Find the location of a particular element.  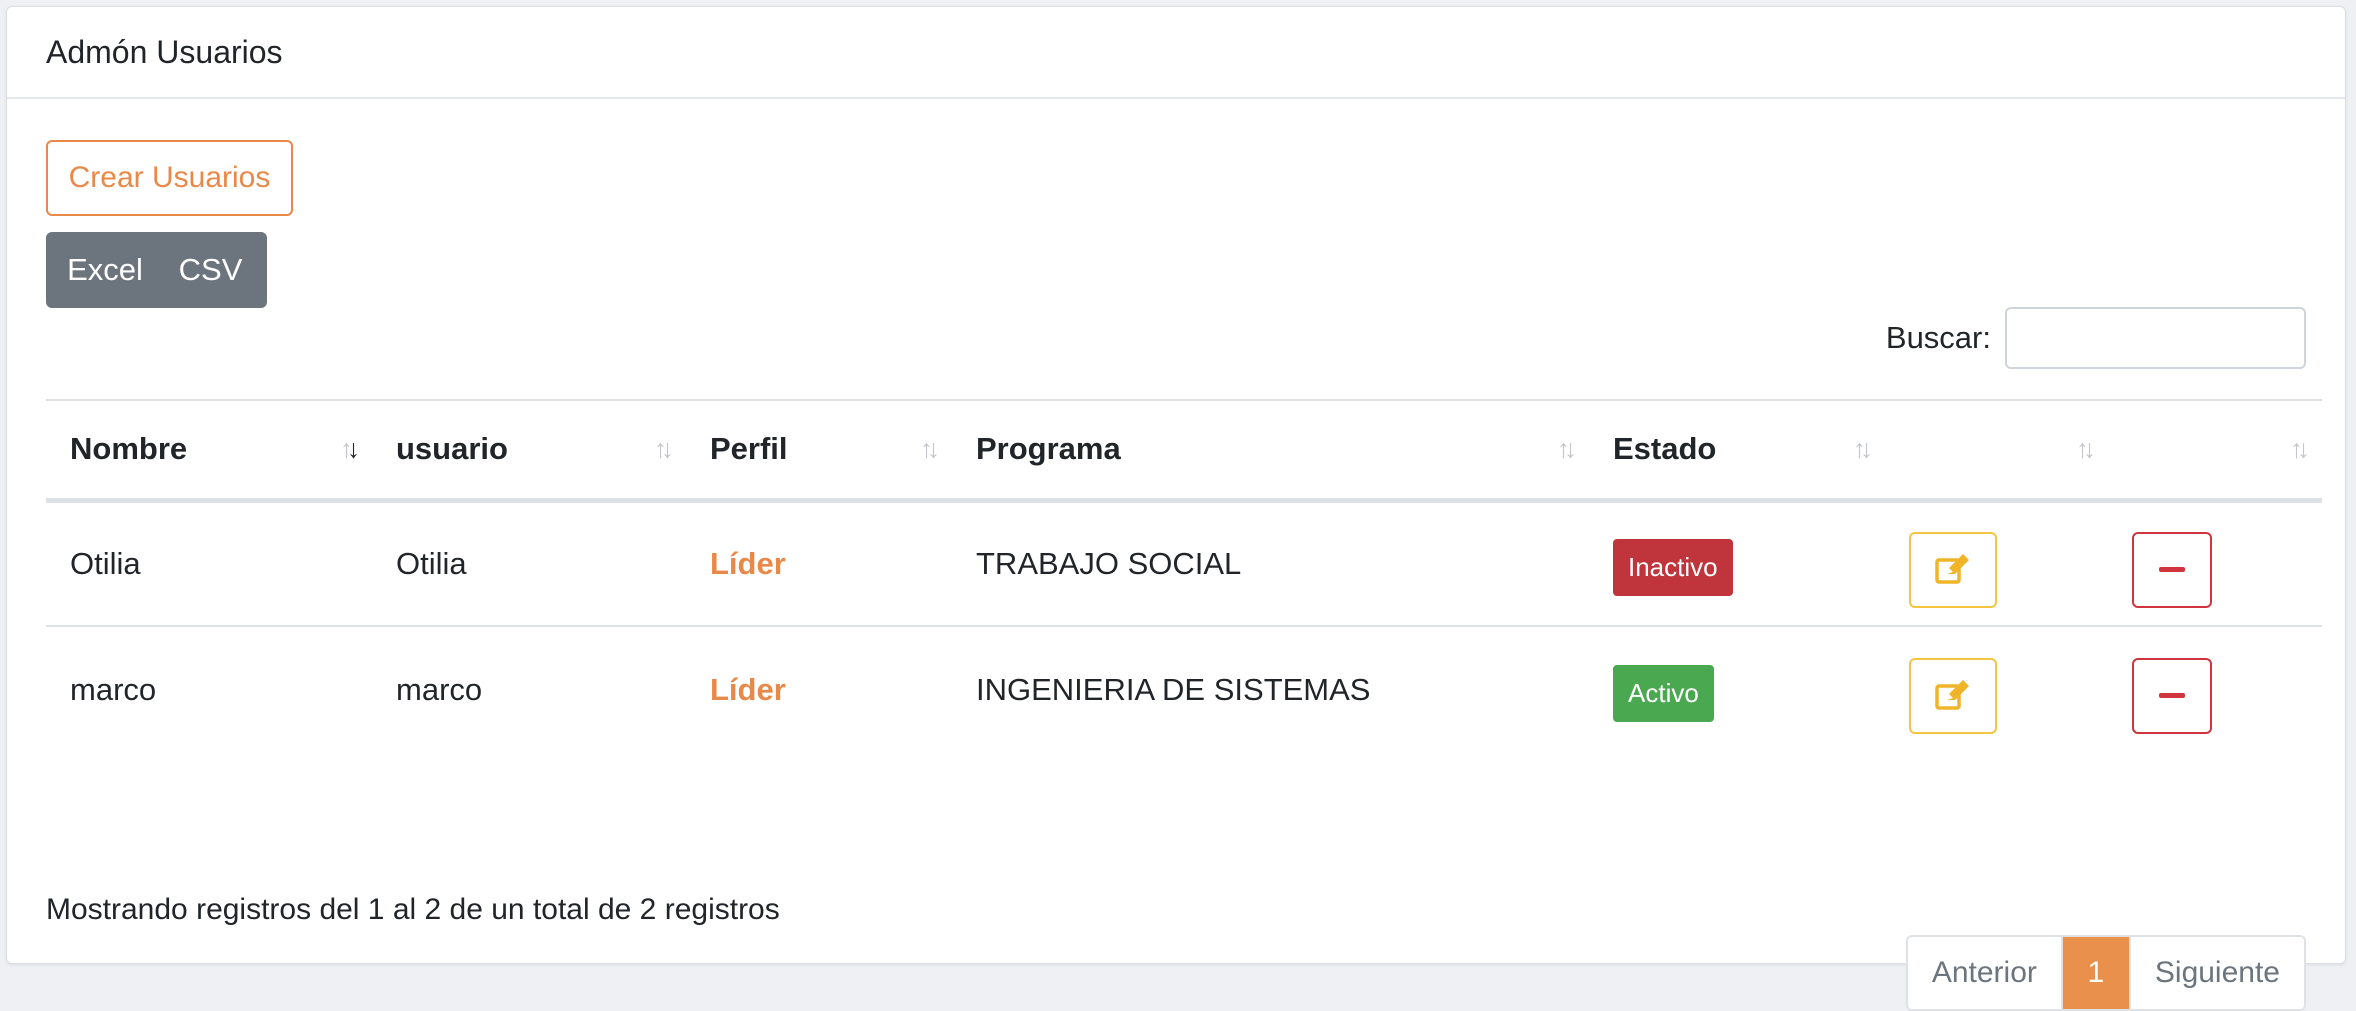

column-header-estado: Estado ↑↓ is located at coordinates (1737, 450).